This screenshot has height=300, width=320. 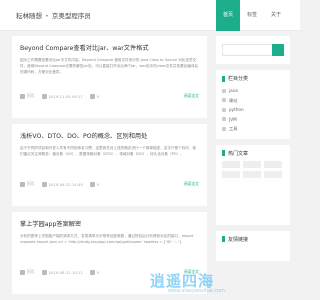 I want to click on widget-heading: 热门文章, so click(x=253, y=153).